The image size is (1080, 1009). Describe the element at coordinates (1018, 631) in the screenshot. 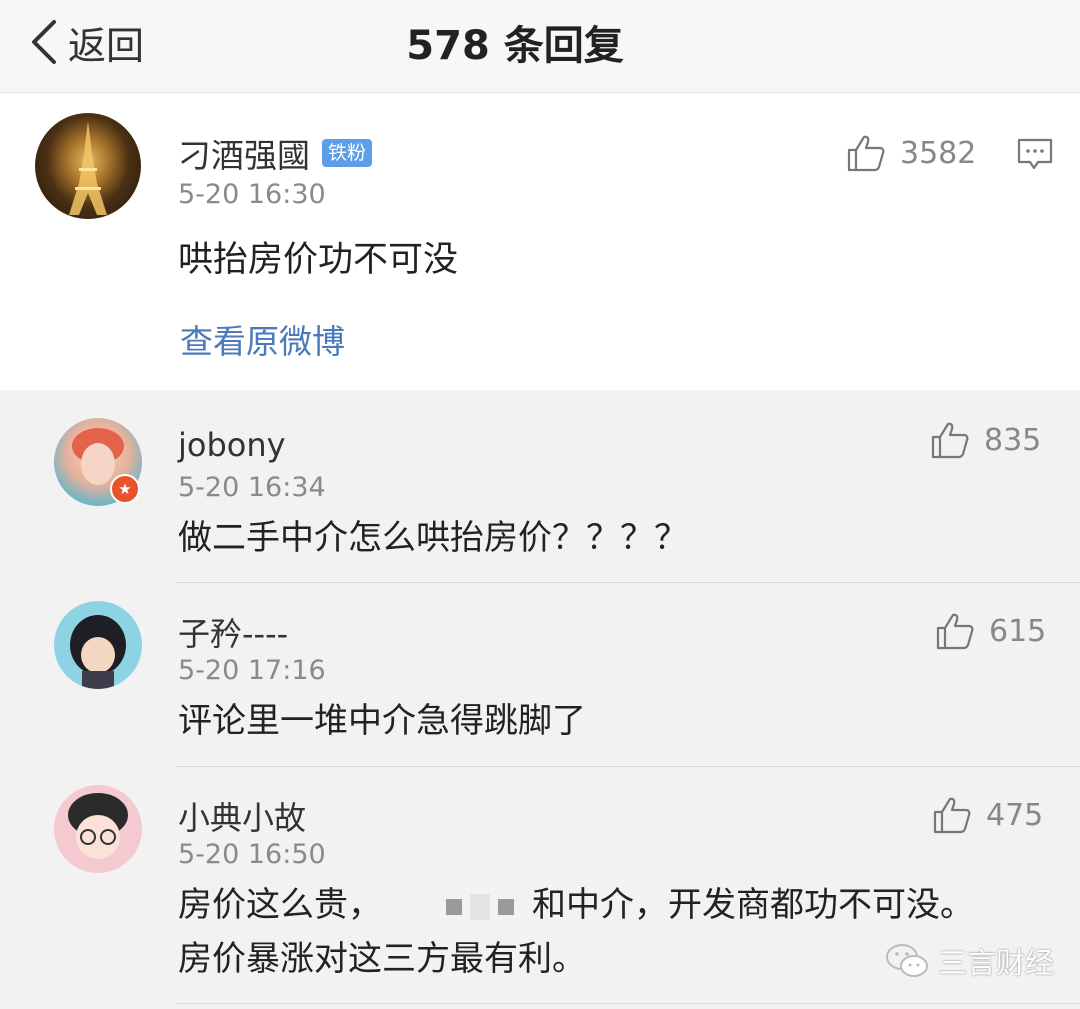

I see `like-count: 615` at that location.